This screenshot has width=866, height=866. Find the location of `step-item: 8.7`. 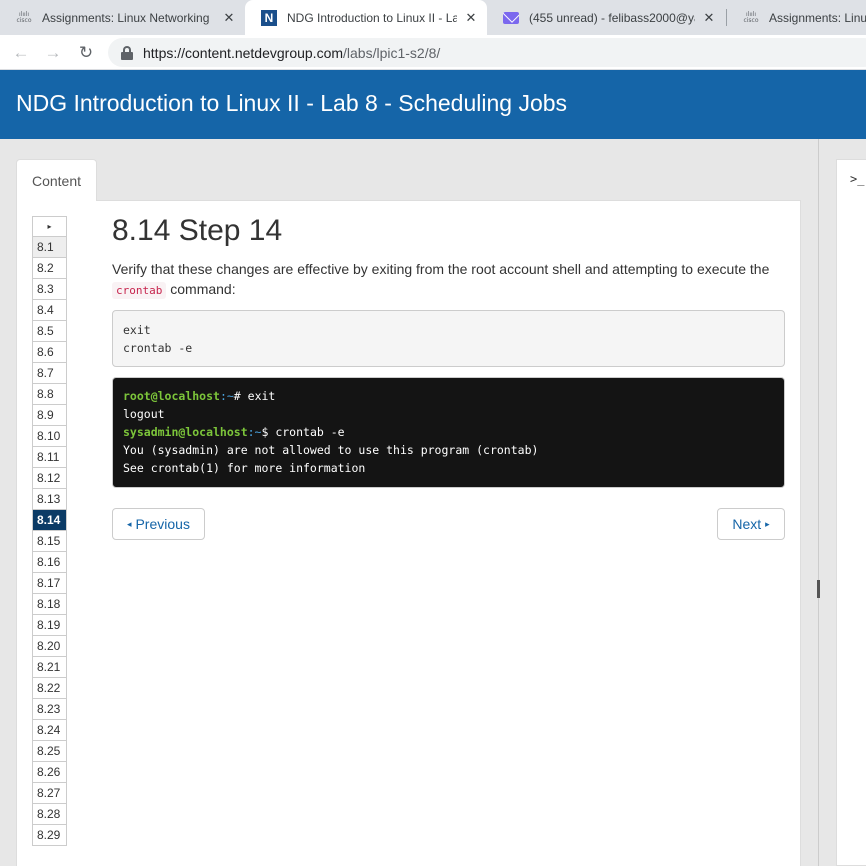

step-item: 8.7 is located at coordinates (49, 373).